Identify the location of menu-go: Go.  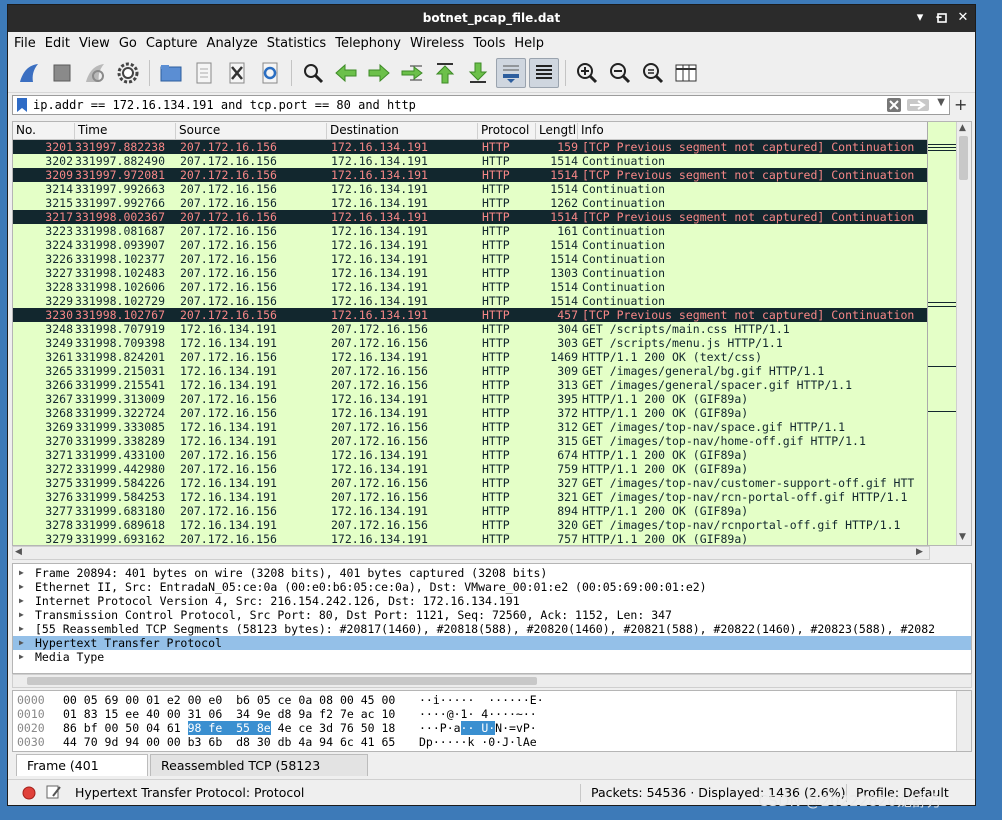
(128, 43).